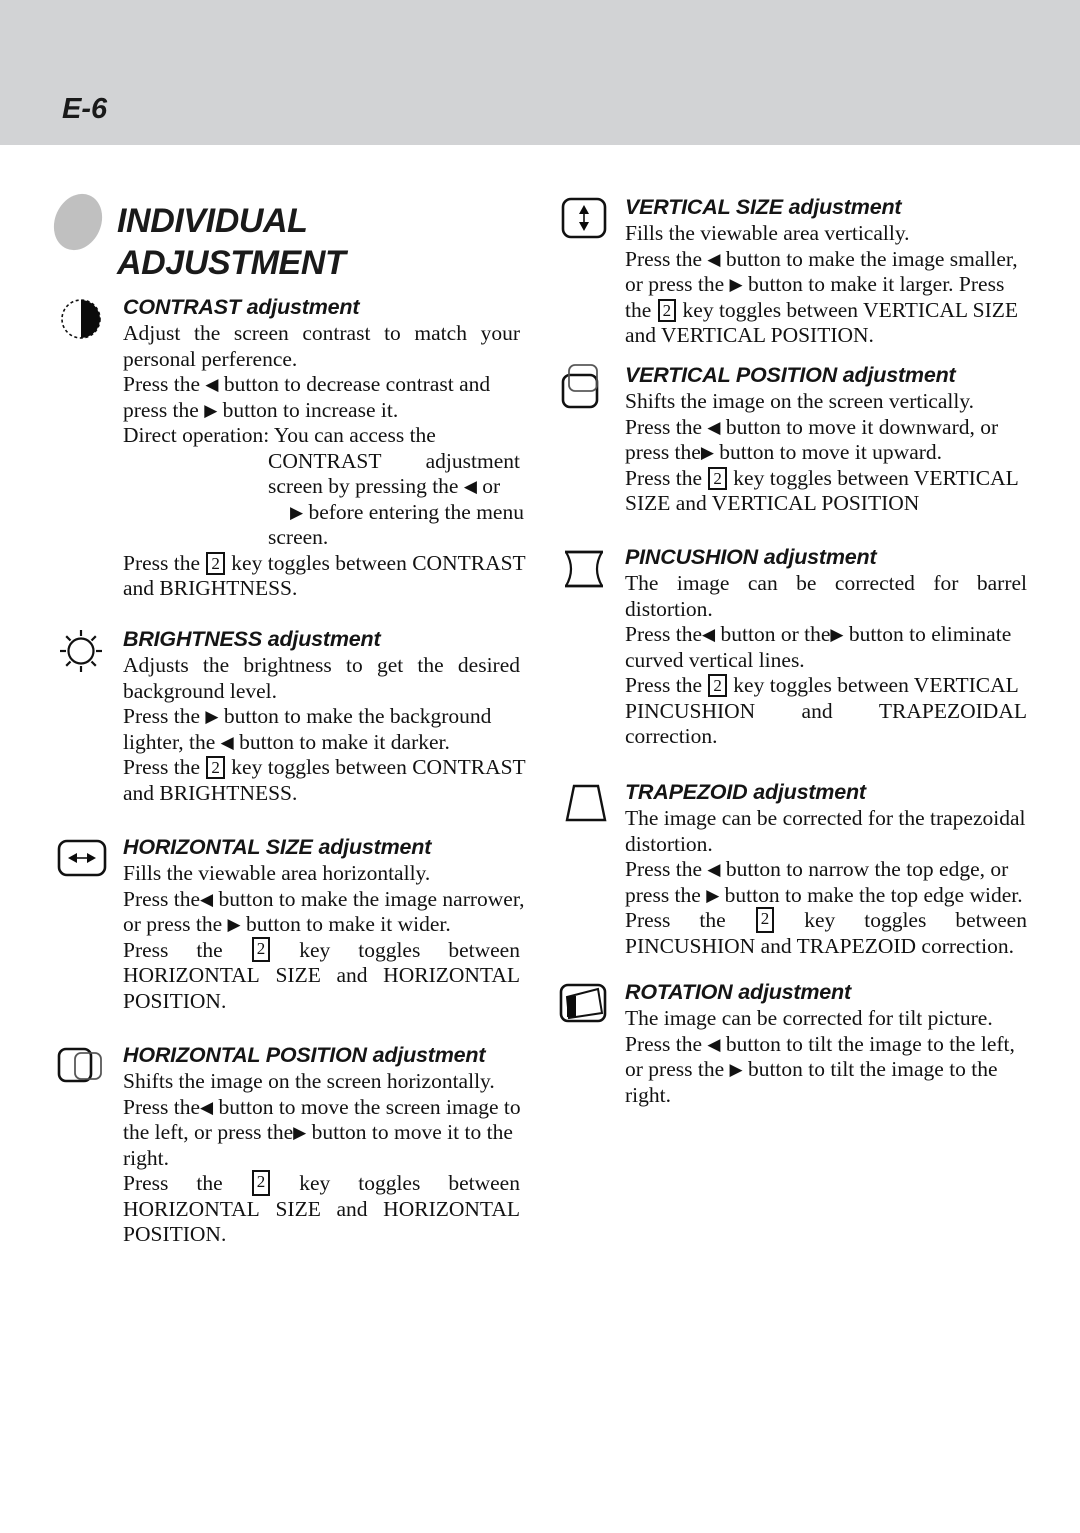 This screenshot has width=1080, height=1533. Describe the element at coordinates (375, 767) in the screenshot. I see `text-span: key toggles between CONTRAST` at that location.